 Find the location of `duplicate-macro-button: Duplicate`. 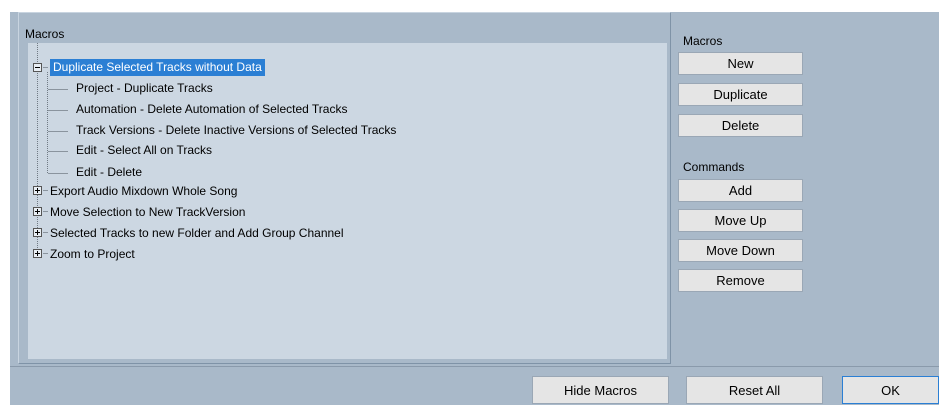

duplicate-macro-button: Duplicate is located at coordinates (740, 94).